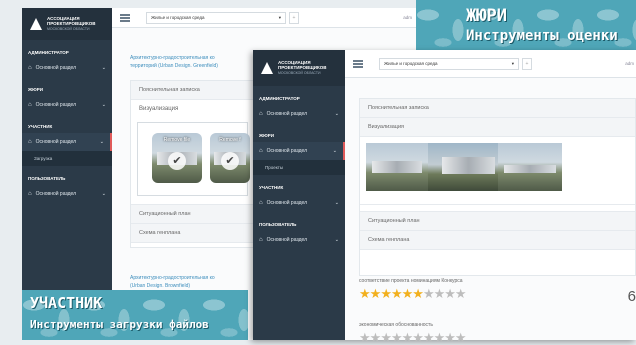 The height and width of the screenshot is (345, 636). Describe the element at coordinates (119, 324) in the screenshot. I see `participant-banner-subtitle: Инструменты загрузки файлов` at that location.